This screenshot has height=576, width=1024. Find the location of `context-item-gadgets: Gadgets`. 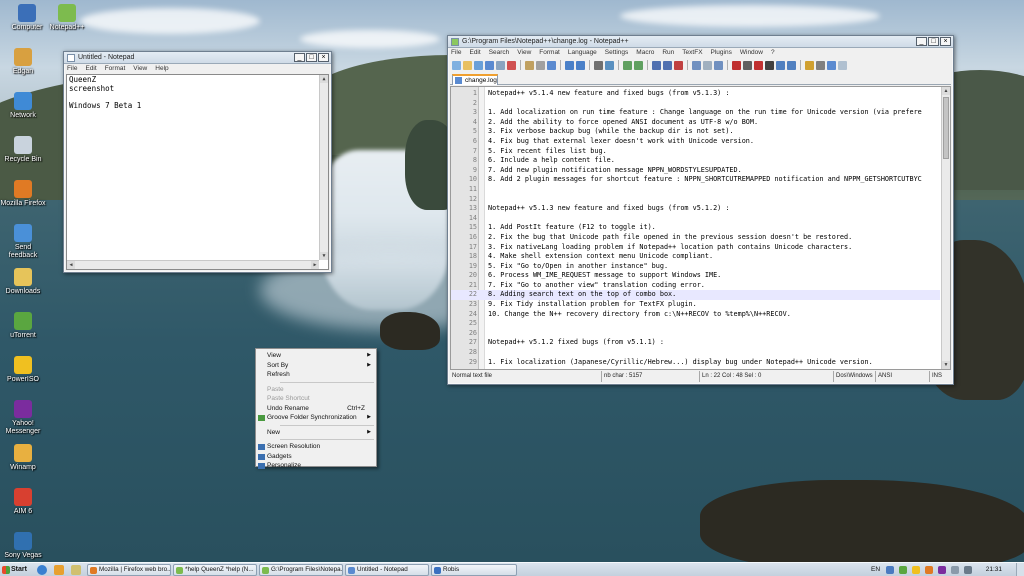

context-item-gadgets: Gadgets is located at coordinates (316, 457).